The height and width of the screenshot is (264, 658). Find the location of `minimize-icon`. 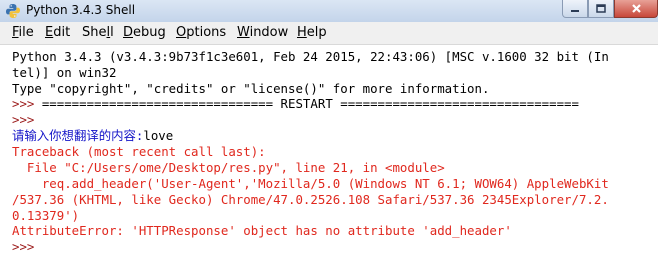

minimize-icon is located at coordinates (575, 10).